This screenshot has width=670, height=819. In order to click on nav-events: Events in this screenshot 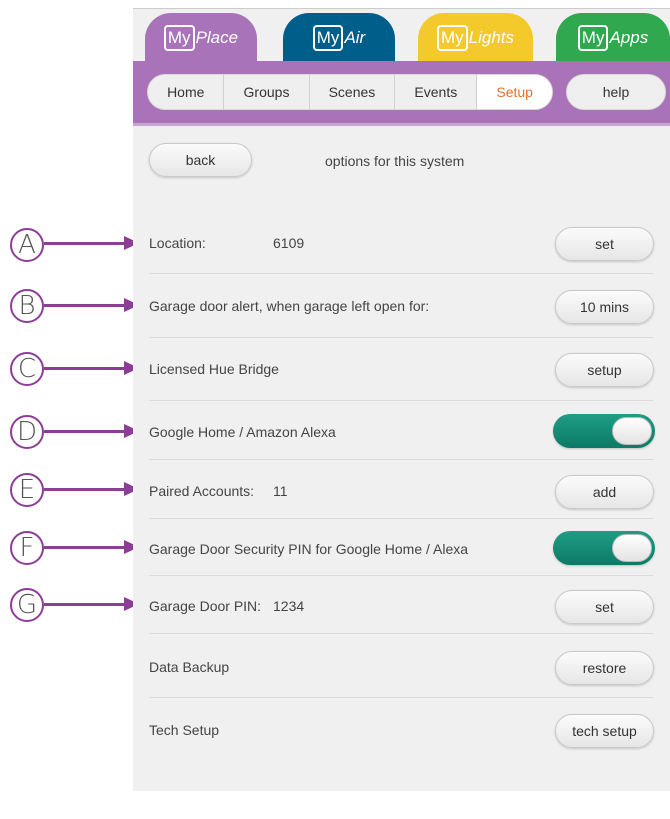, I will do `click(436, 92)`.